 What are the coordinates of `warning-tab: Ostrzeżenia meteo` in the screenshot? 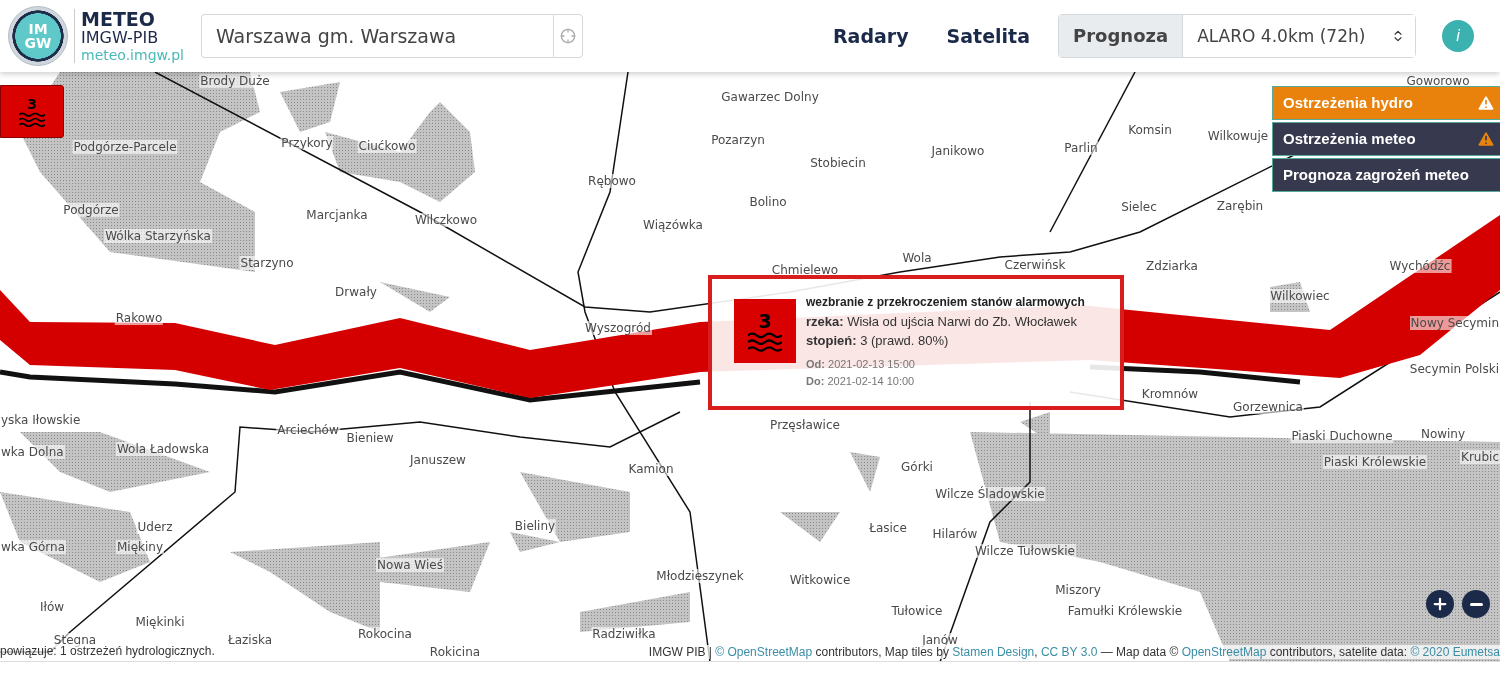 It's located at (1386, 138).